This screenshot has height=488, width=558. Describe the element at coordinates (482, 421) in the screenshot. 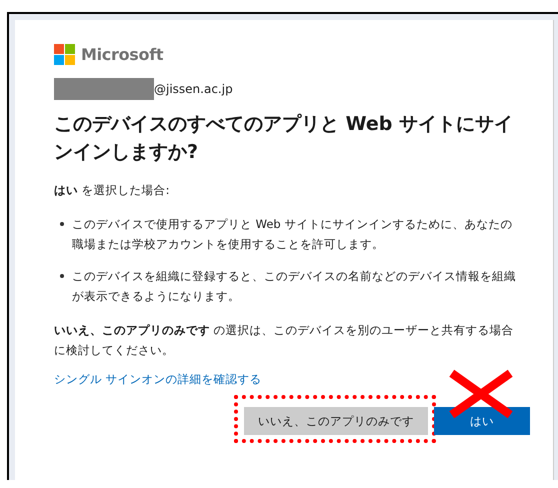

I see `yes-button: はい` at that location.